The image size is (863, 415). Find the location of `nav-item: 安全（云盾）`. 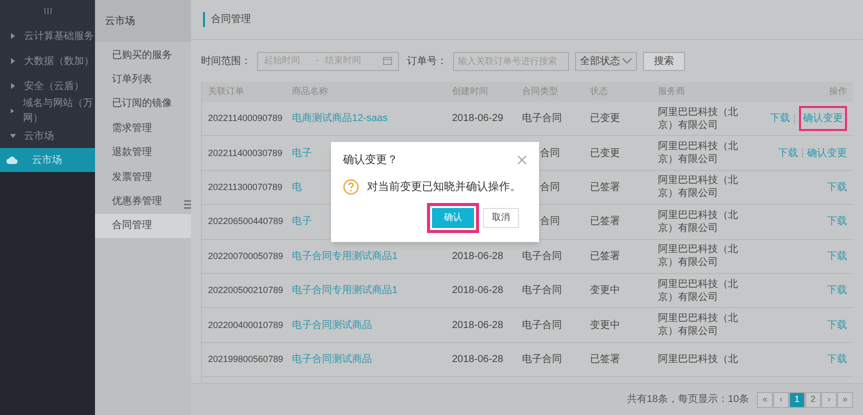

nav-item: 安全（云盾） is located at coordinates (48, 86).